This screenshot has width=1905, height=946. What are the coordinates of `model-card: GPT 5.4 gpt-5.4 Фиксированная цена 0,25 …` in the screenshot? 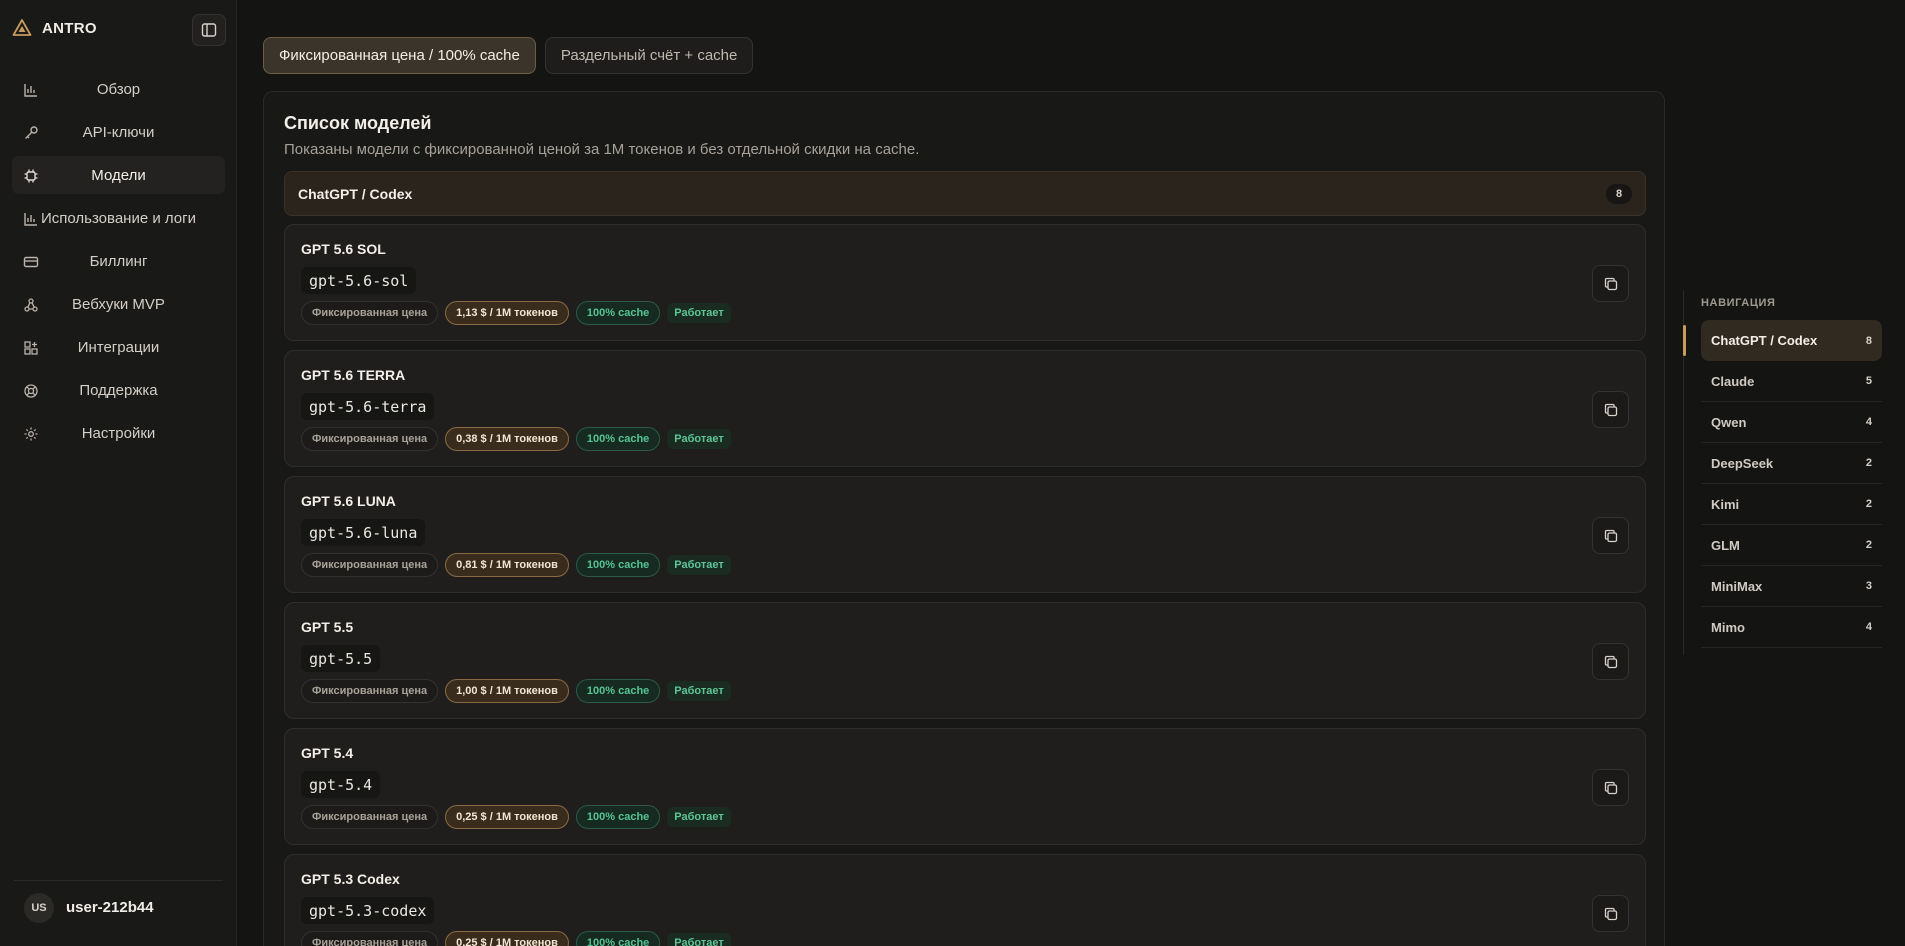 It's located at (965, 786).